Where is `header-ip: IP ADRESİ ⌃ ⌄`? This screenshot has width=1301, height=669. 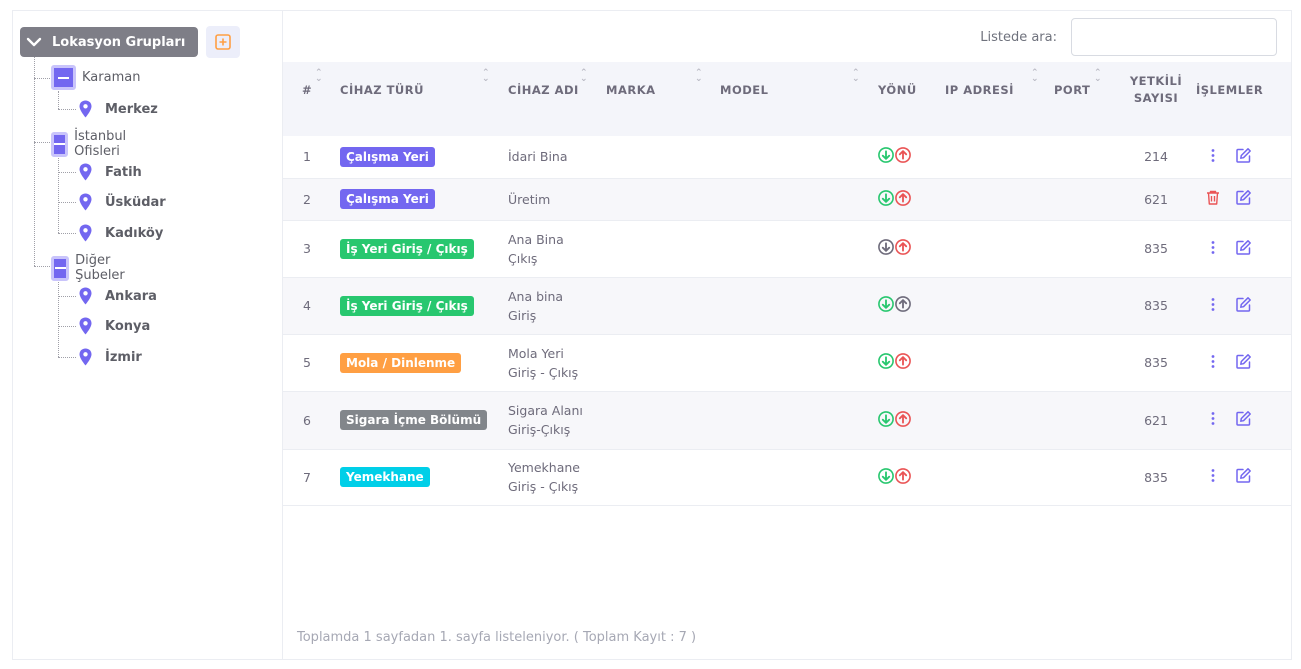
header-ip: IP ADRESİ ⌃ ⌄ is located at coordinates (999, 90).